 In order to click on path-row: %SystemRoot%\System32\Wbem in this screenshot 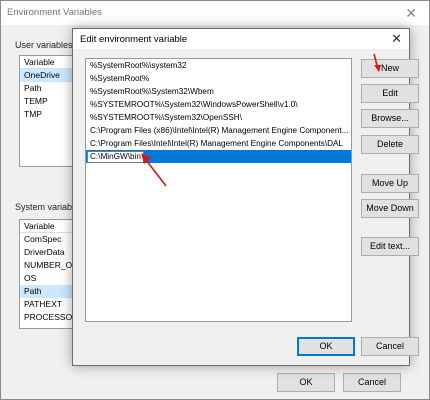, I will do `click(218, 91)`.